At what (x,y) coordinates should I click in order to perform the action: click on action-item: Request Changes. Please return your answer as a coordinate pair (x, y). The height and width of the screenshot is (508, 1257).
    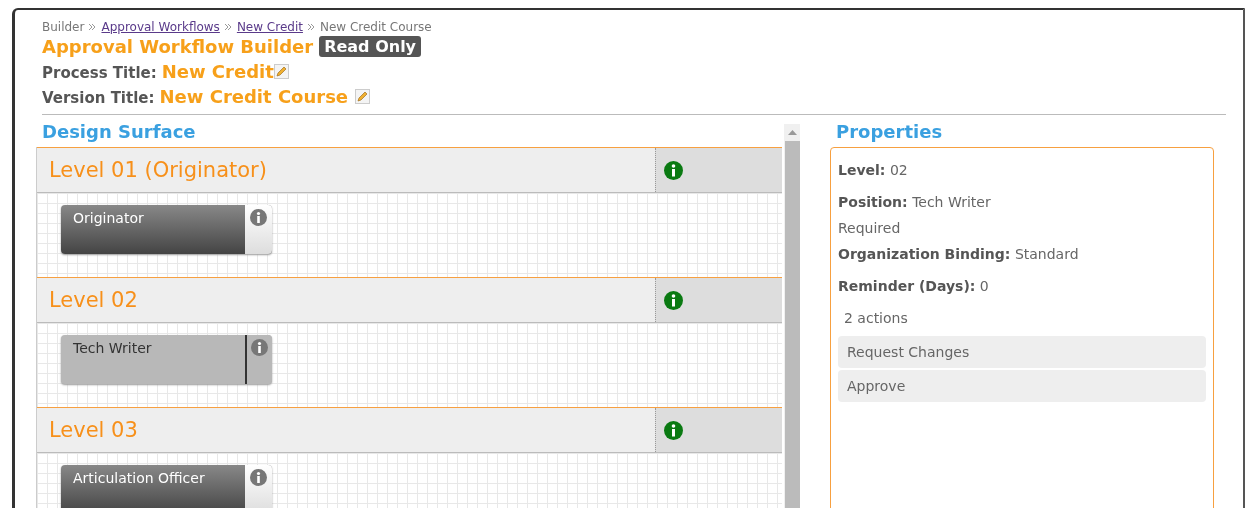
    Looking at the image, I should click on (1022, 352).